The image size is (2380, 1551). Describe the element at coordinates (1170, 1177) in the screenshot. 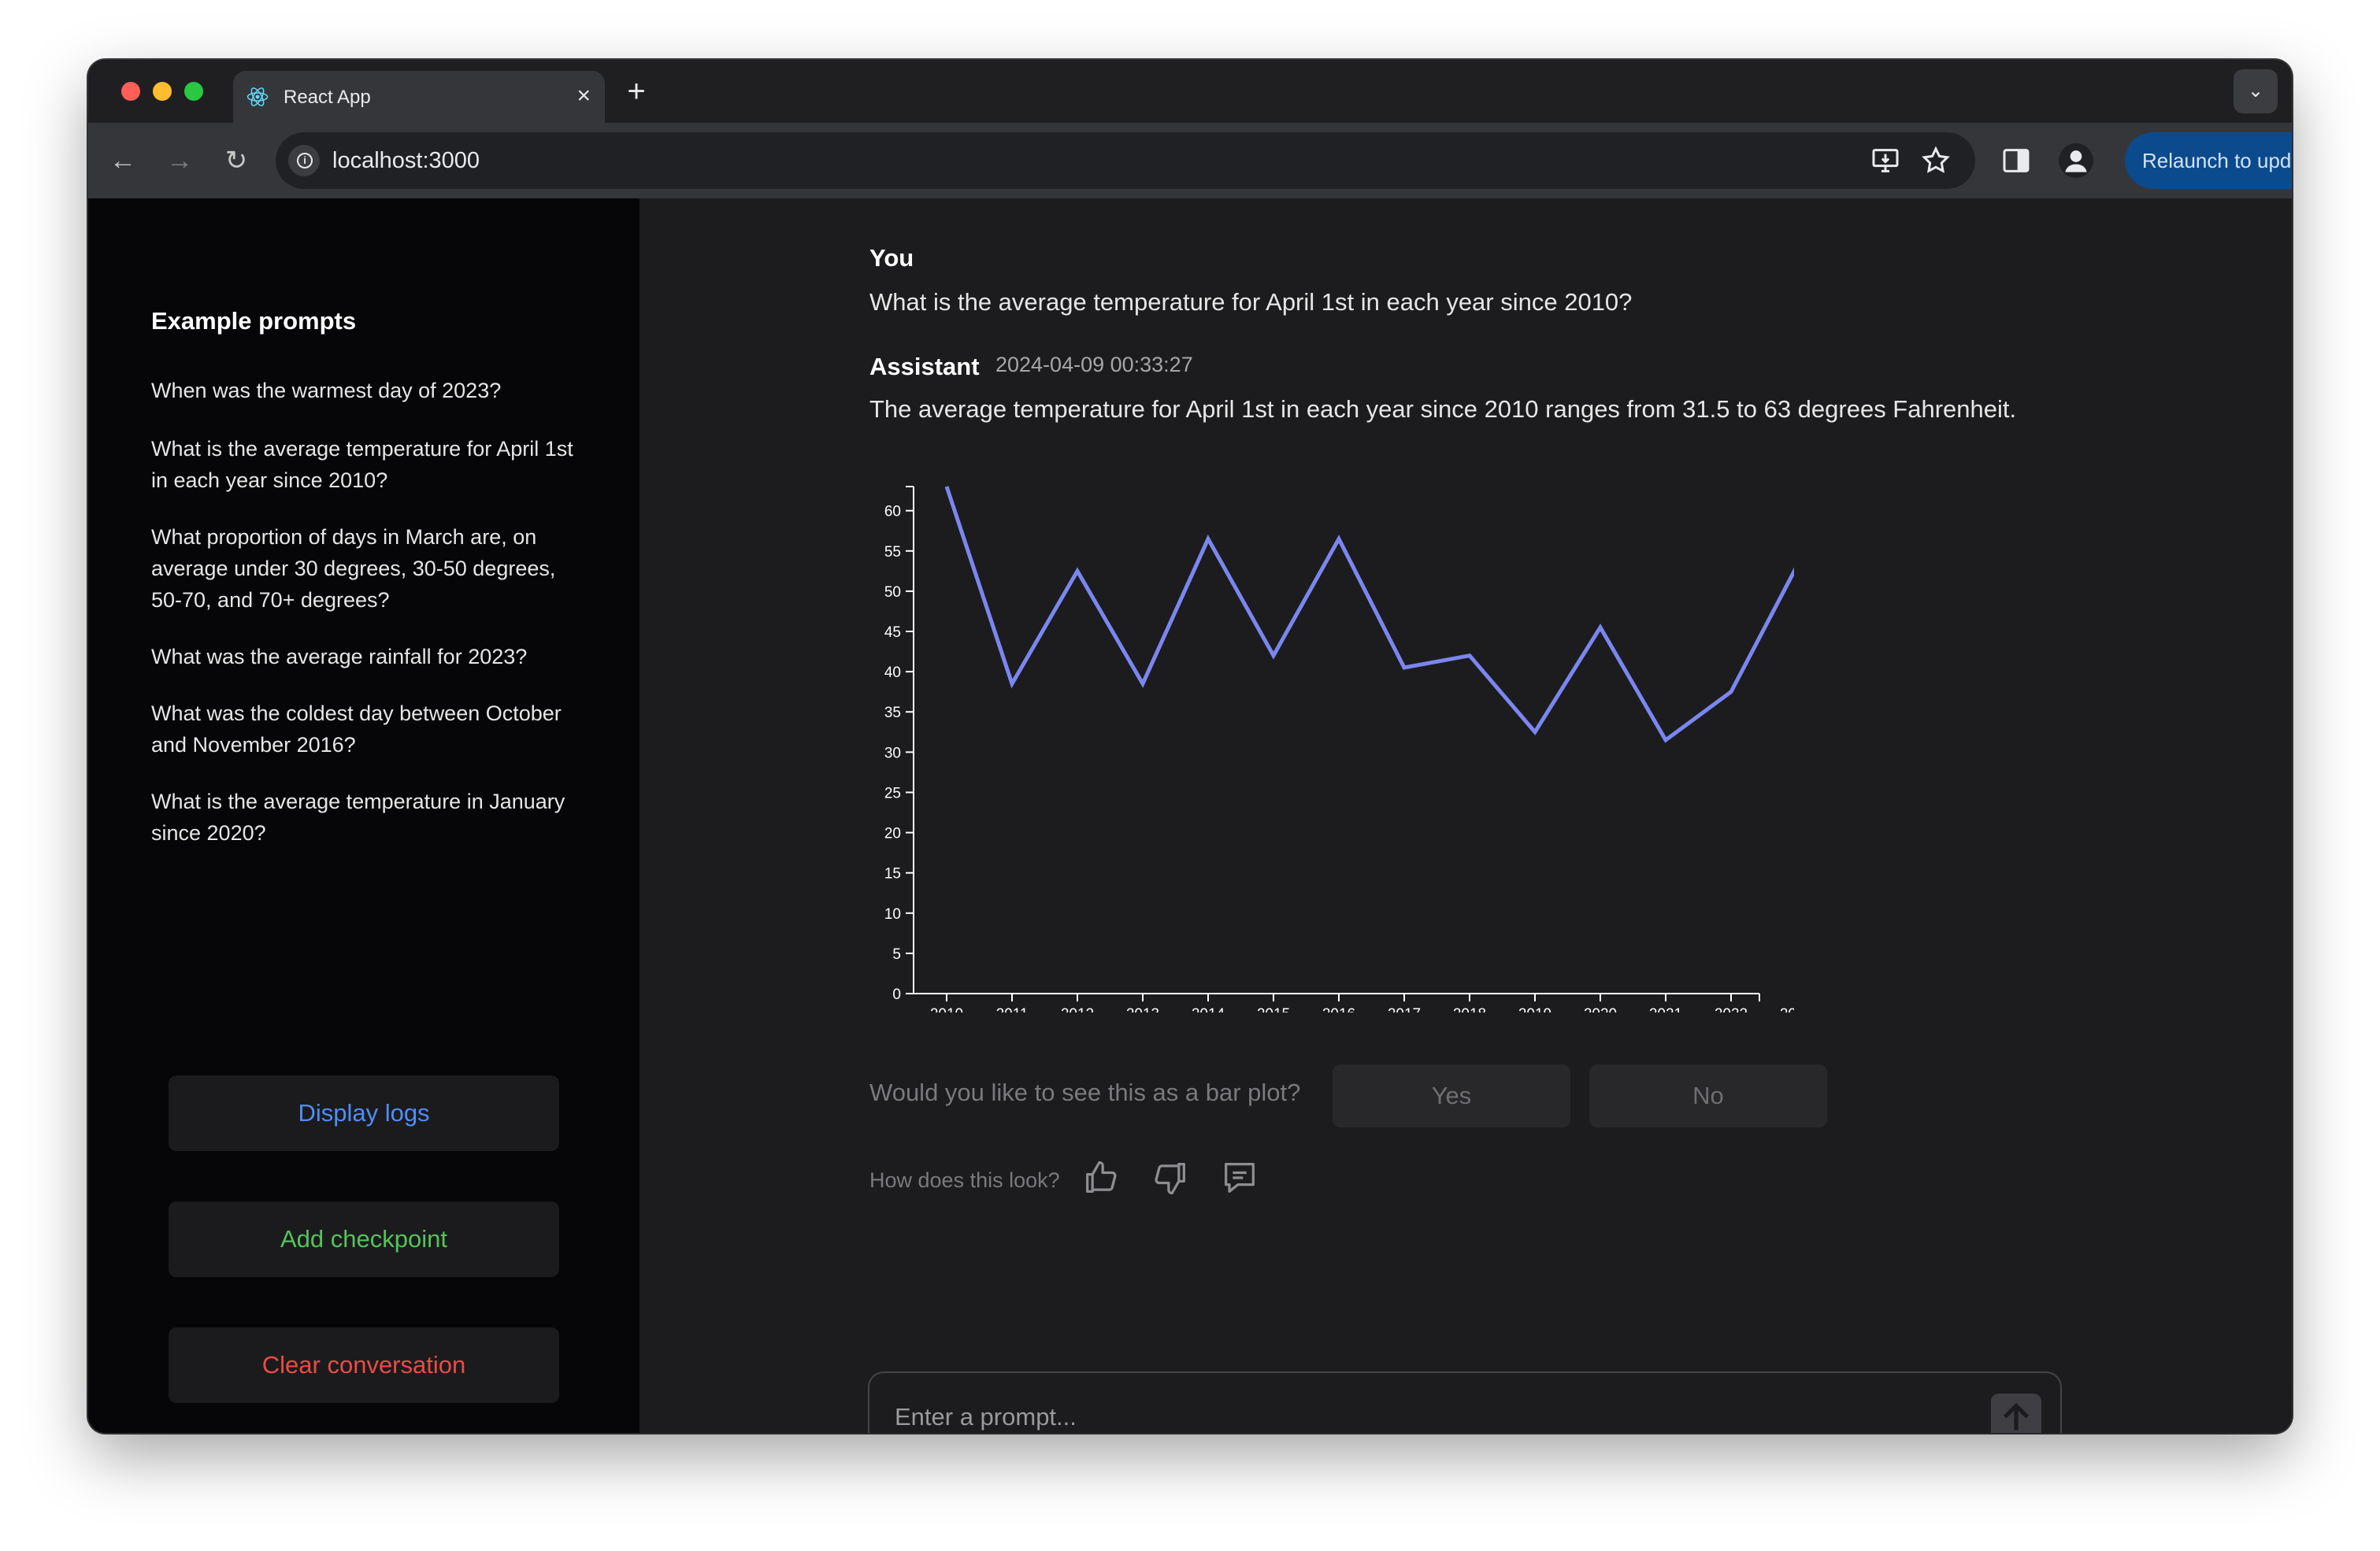

I see `thumbs-down-icon` at that location.